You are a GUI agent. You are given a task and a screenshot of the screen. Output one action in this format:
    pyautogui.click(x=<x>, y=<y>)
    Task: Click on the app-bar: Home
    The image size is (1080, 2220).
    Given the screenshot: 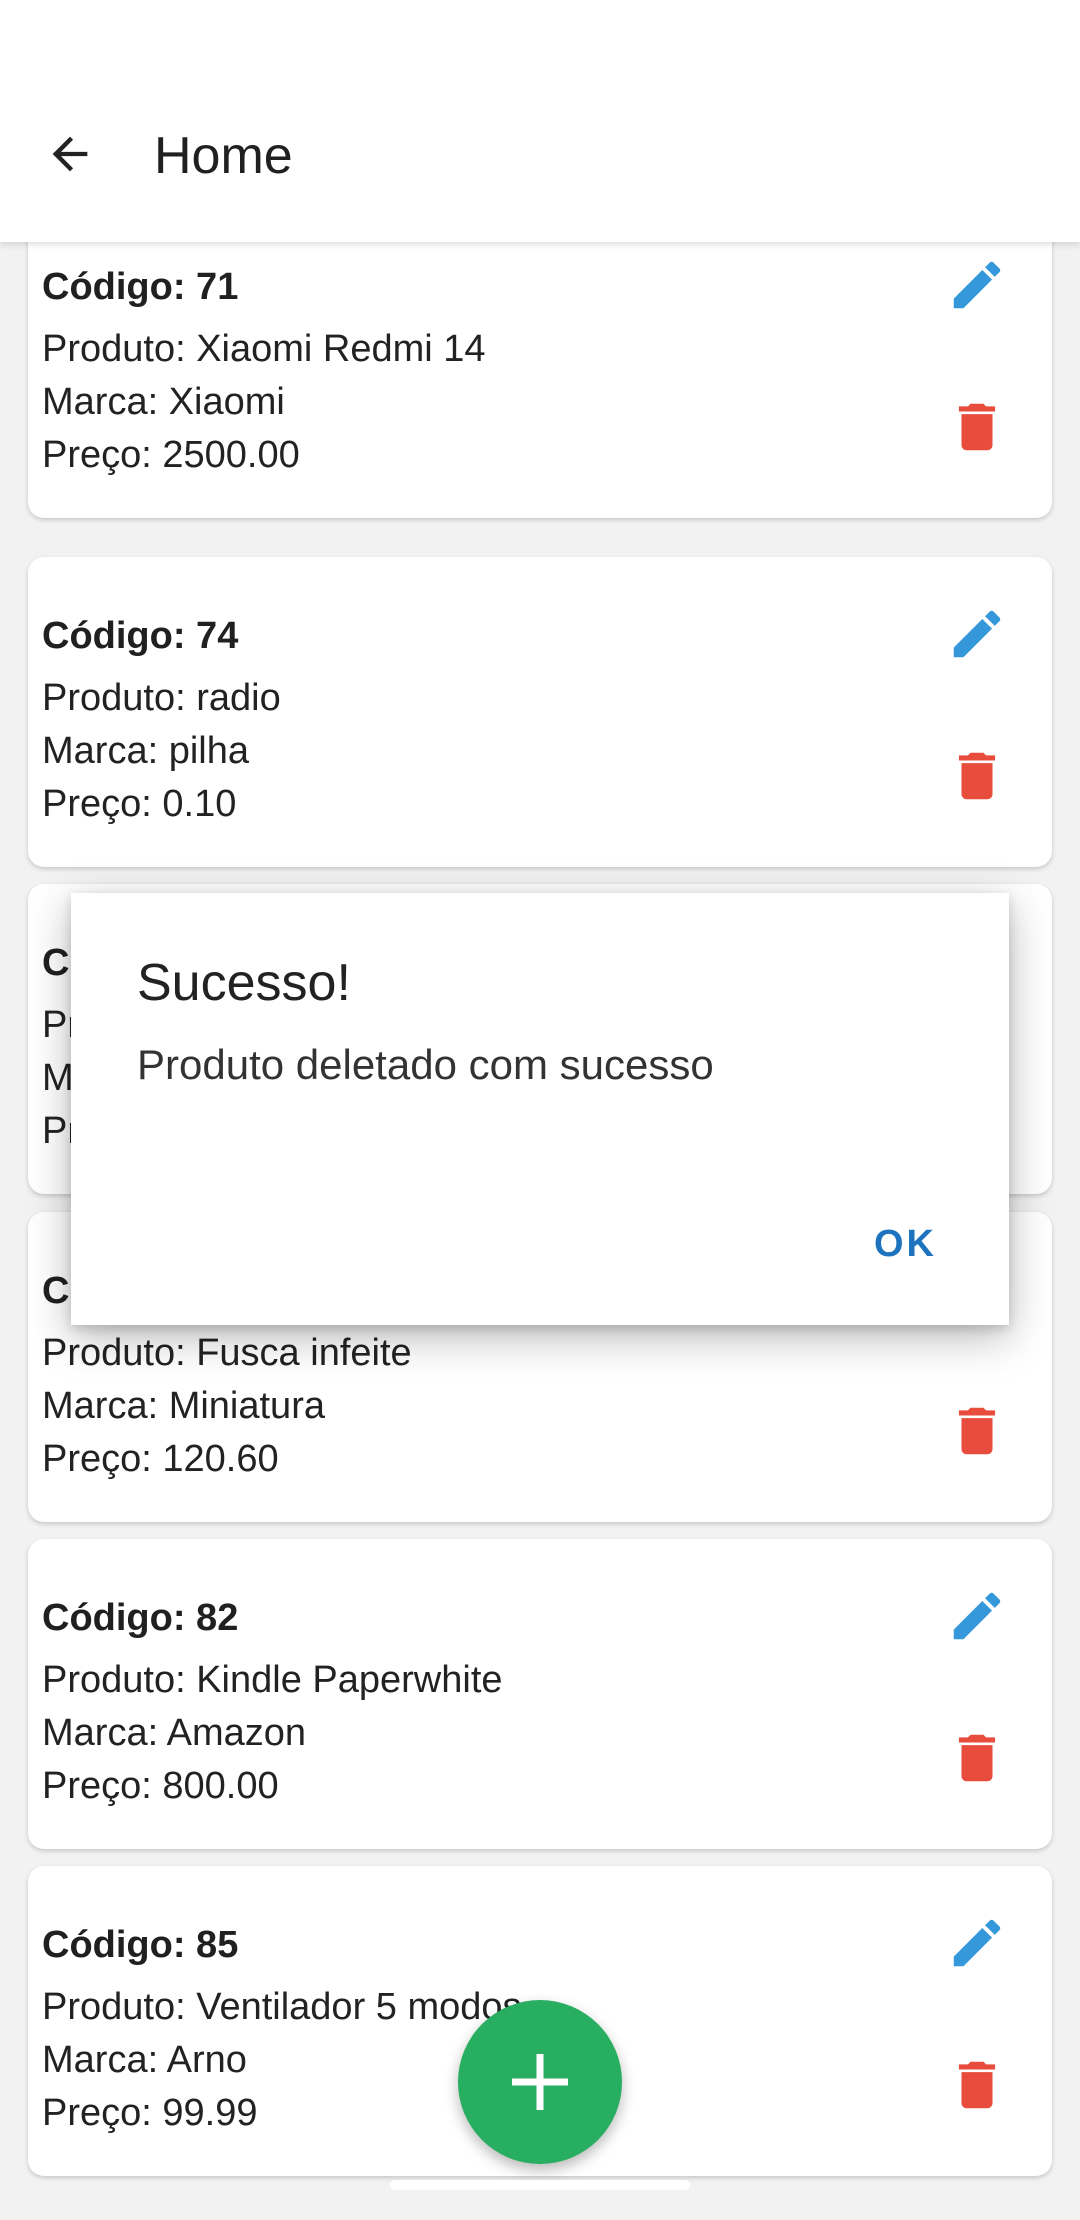 What is the action you would take?
    pyautogui.click(x=540, y=121)
    